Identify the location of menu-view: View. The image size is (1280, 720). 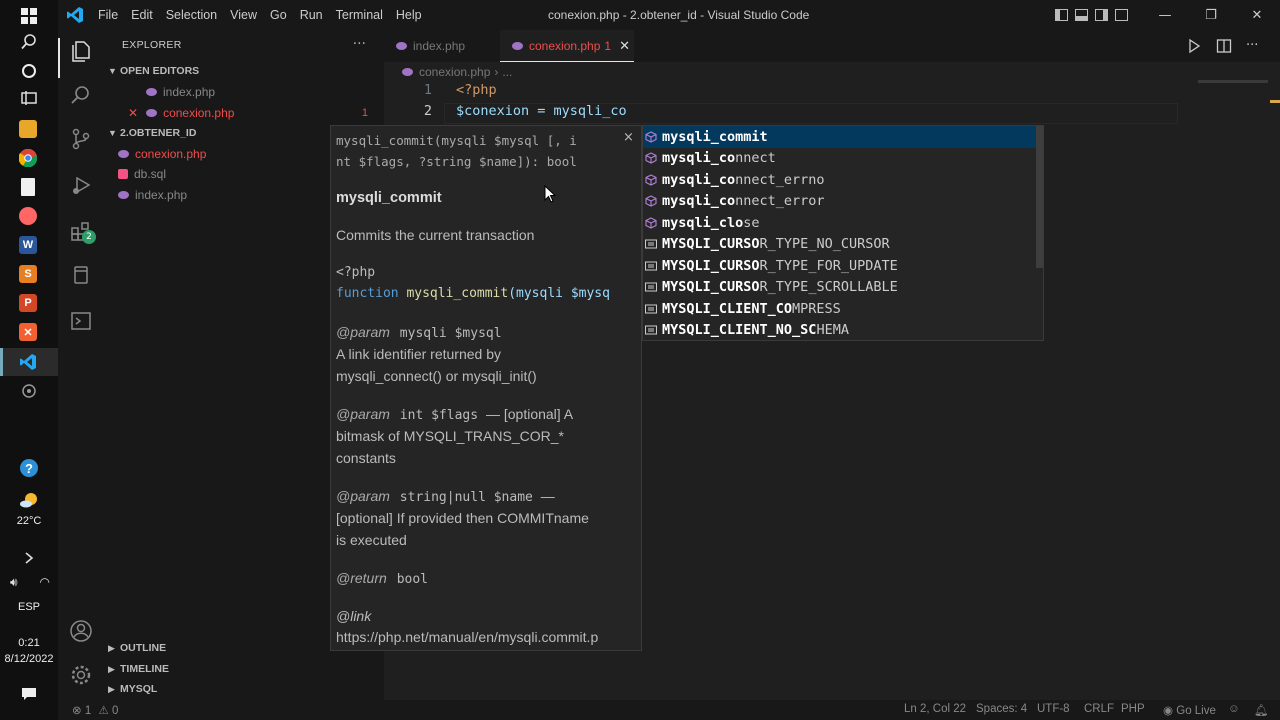
(243, 15).